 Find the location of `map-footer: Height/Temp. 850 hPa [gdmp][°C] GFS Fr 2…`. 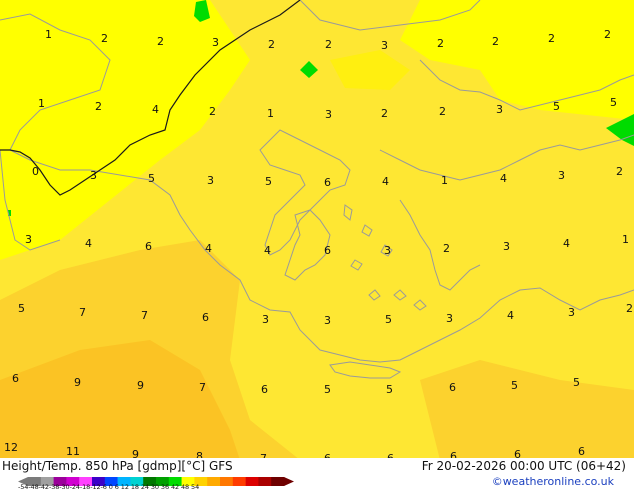

map-footer: Height/Temp. 850 hPa [gdmp][°C] GFS Fr 2… is located at coordinates (317, 474).